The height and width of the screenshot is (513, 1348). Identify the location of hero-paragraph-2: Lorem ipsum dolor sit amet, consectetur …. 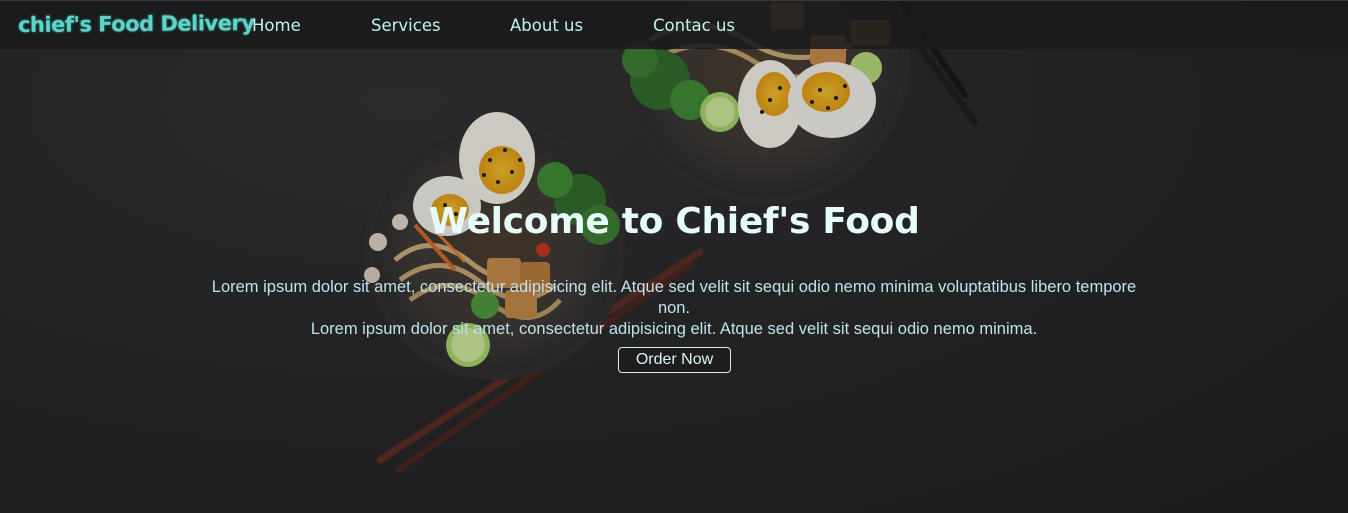
(674, 329).